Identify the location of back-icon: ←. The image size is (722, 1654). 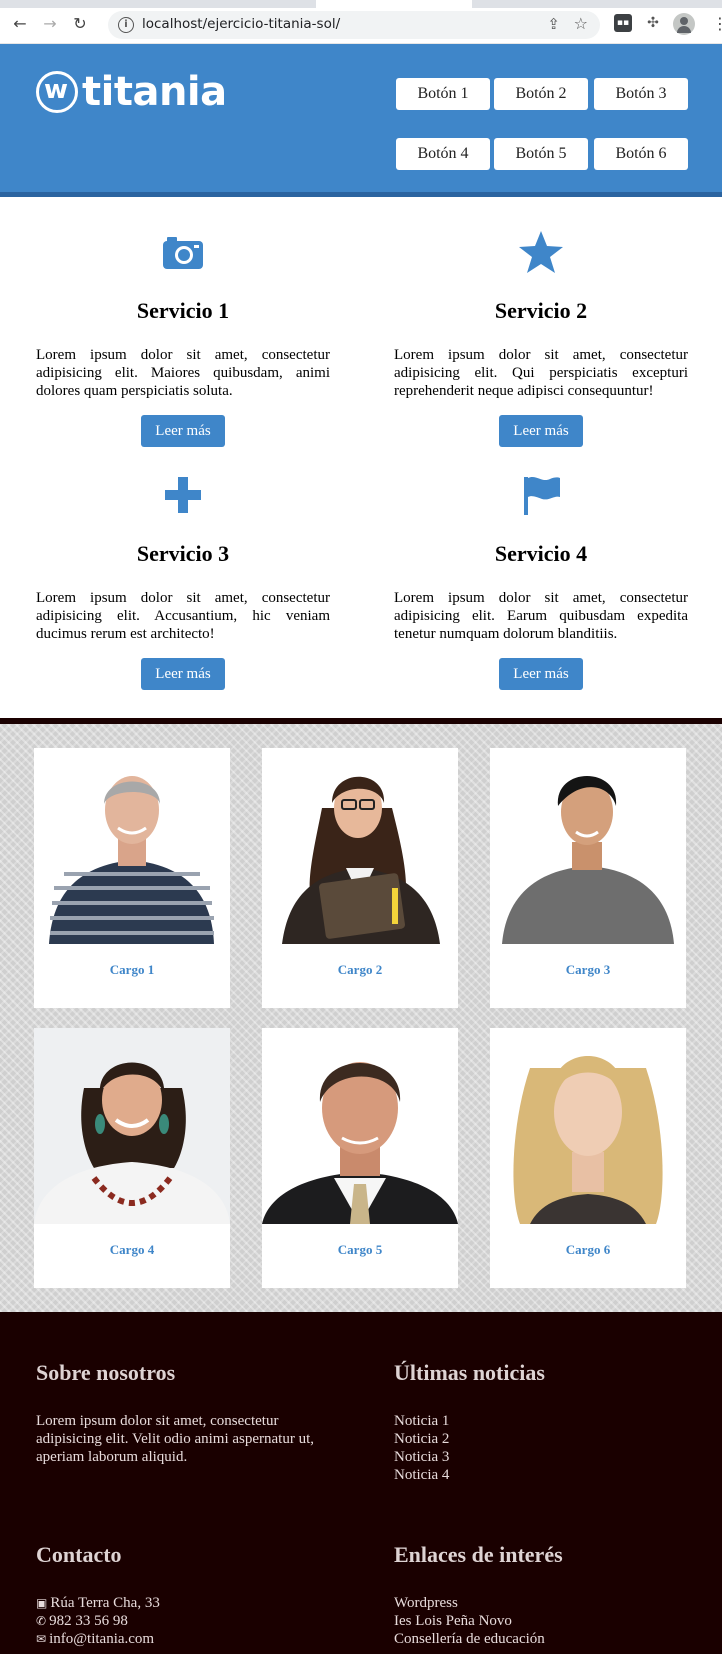
(20, 24).